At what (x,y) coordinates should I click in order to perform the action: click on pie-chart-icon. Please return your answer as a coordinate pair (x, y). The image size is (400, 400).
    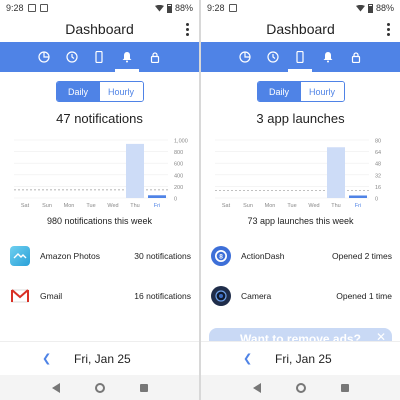
    Looking at the image, I should click on (245, 57).